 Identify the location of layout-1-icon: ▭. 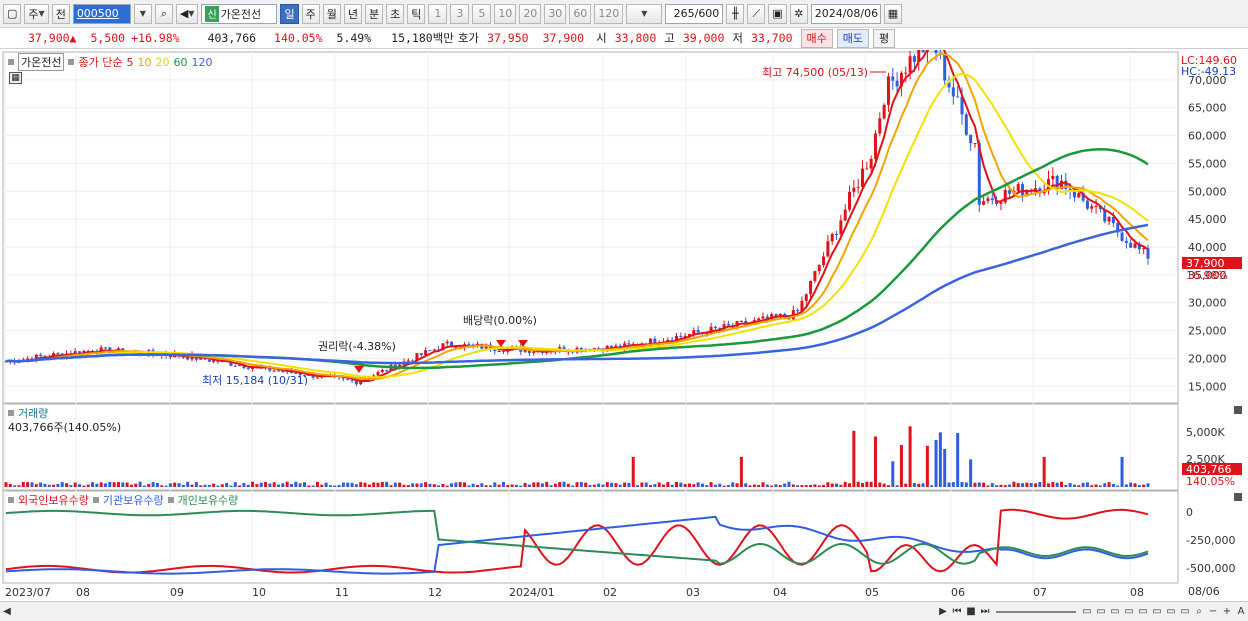
(1087, 612).